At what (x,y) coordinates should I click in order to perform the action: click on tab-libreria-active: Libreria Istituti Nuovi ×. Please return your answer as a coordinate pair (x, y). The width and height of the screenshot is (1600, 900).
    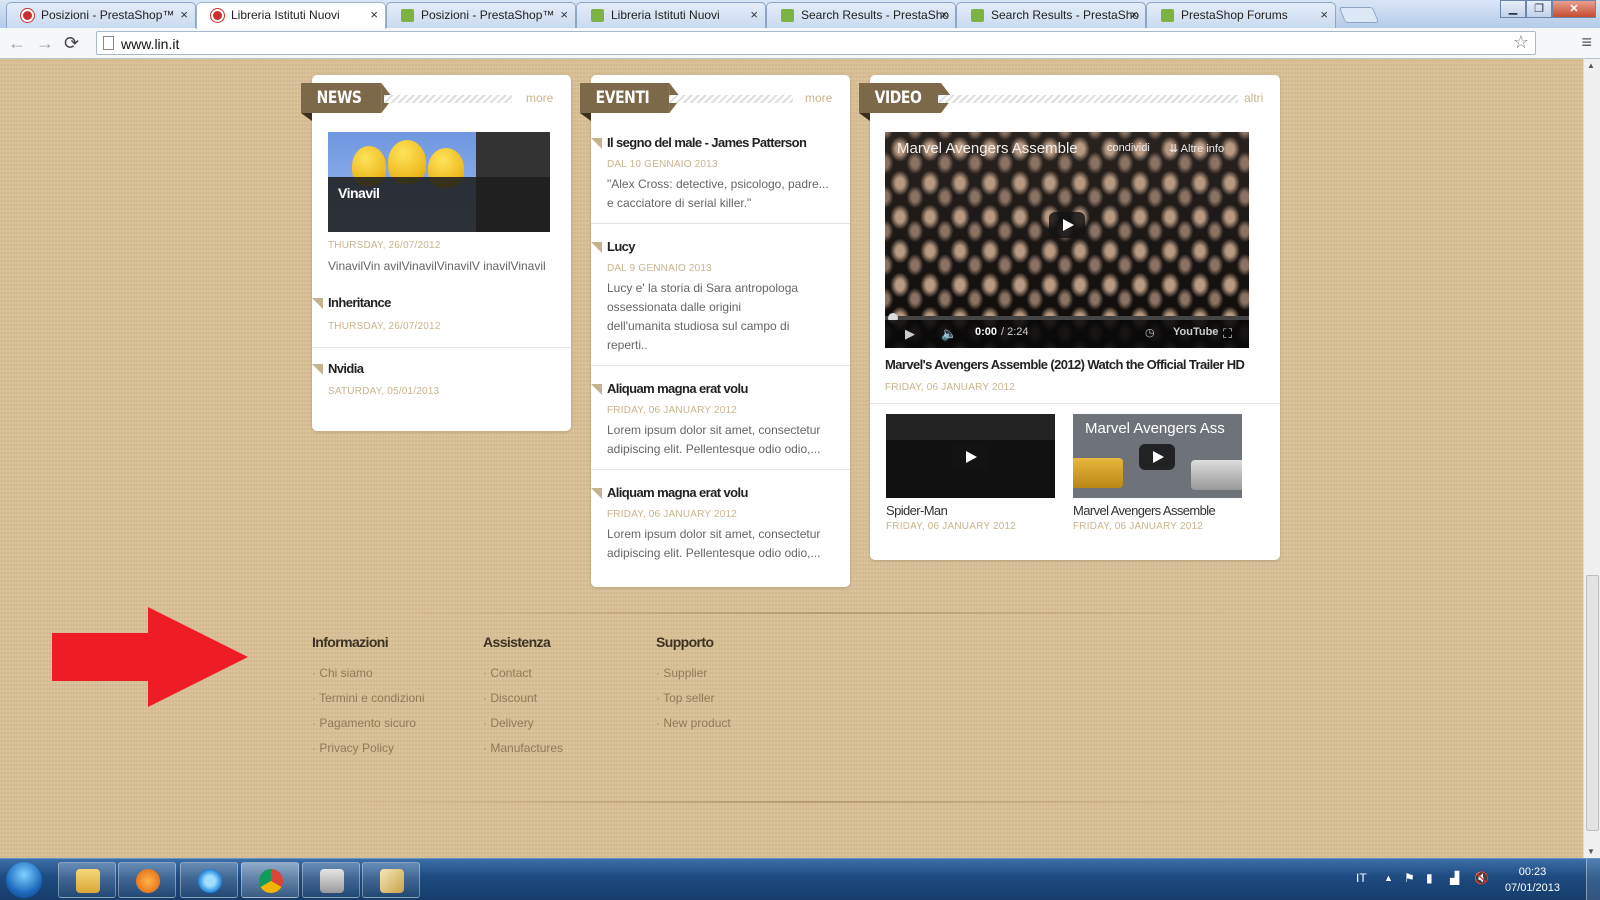
    Looking at the image, I should click on (291, 15).